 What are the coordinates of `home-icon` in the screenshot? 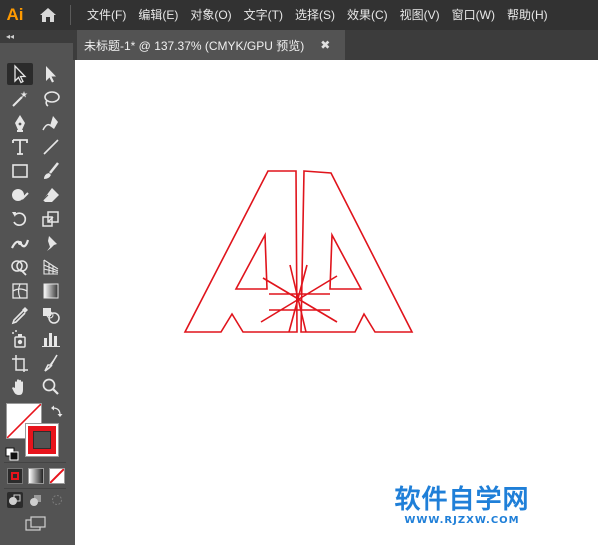 It's located at (48, 15).